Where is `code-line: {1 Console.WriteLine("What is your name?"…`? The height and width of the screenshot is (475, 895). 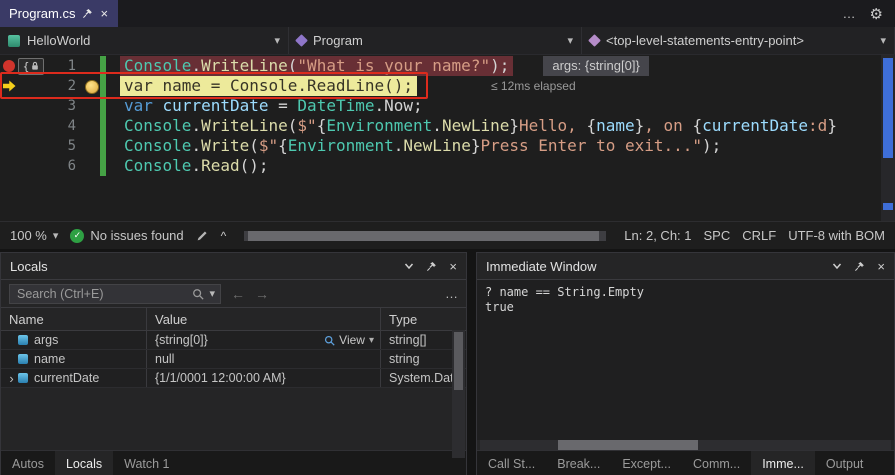 code-line: {1 Console.WriteLine("What is your name?"… is located at coordinates (447, 66).